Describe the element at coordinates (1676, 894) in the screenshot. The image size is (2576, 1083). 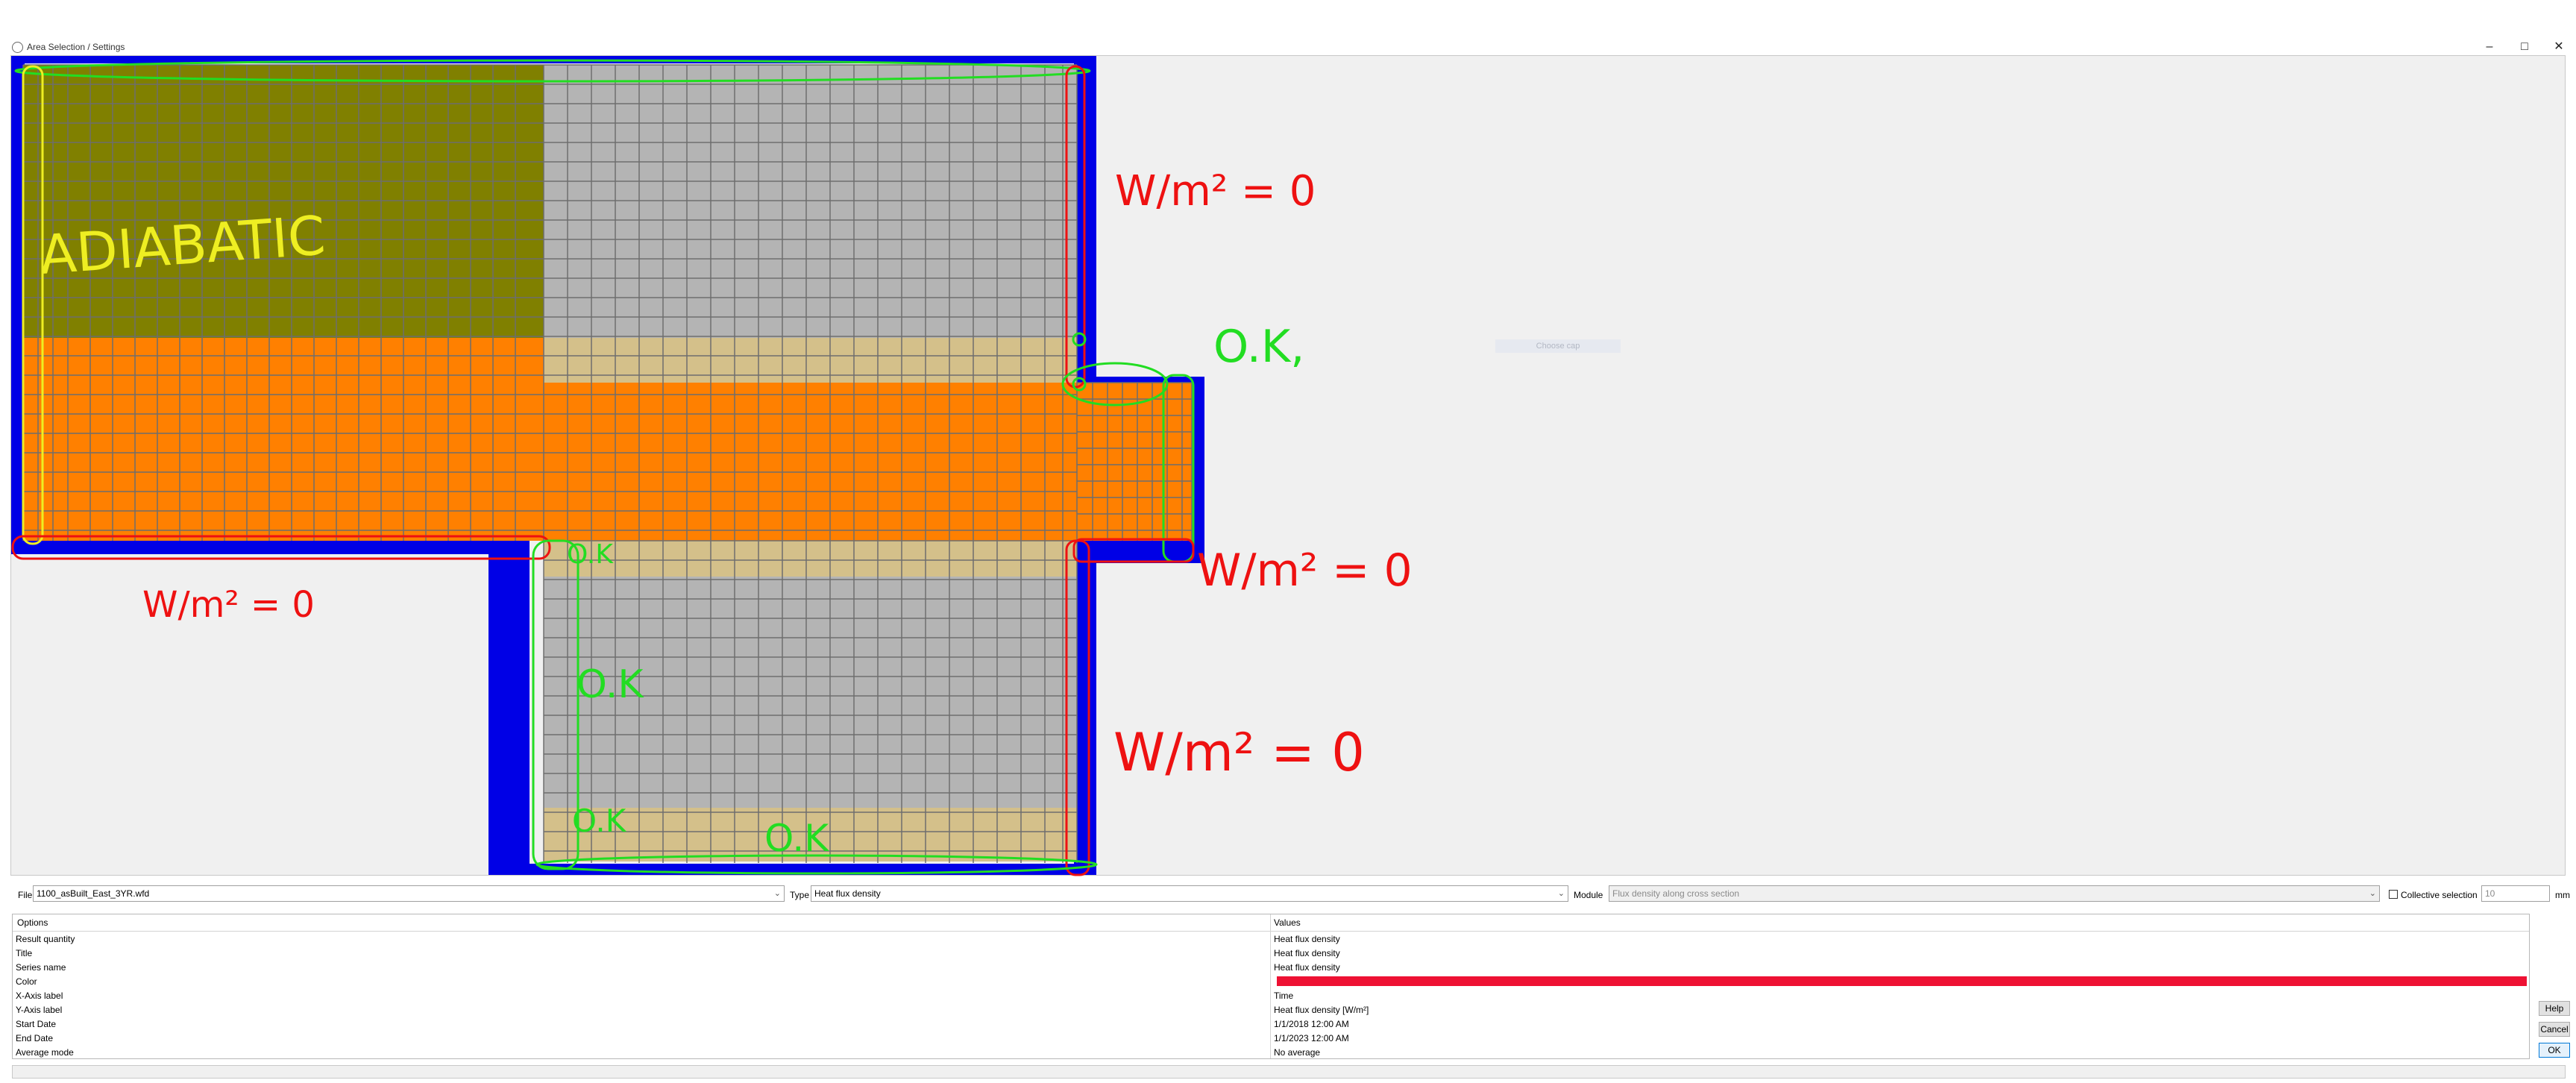
I see `module-select-value: Flux density along cross section` at that location.